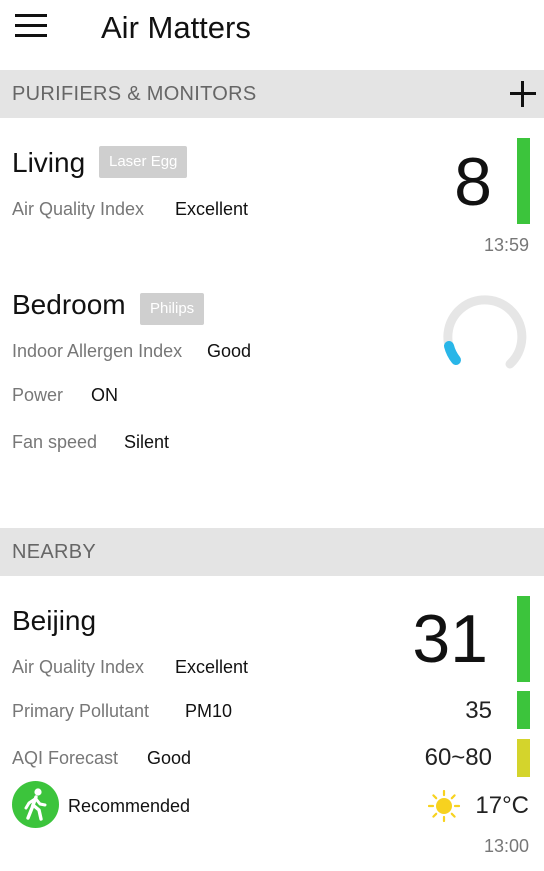 The height and width of the screenshot is (871, 544). I want to click on forecast-status: Good, so click(169, 758).